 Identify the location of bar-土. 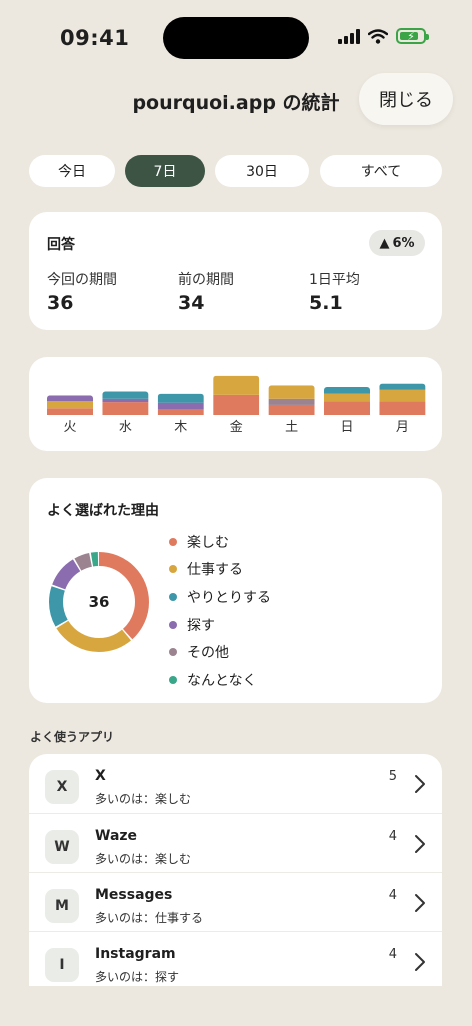
(291, 400).